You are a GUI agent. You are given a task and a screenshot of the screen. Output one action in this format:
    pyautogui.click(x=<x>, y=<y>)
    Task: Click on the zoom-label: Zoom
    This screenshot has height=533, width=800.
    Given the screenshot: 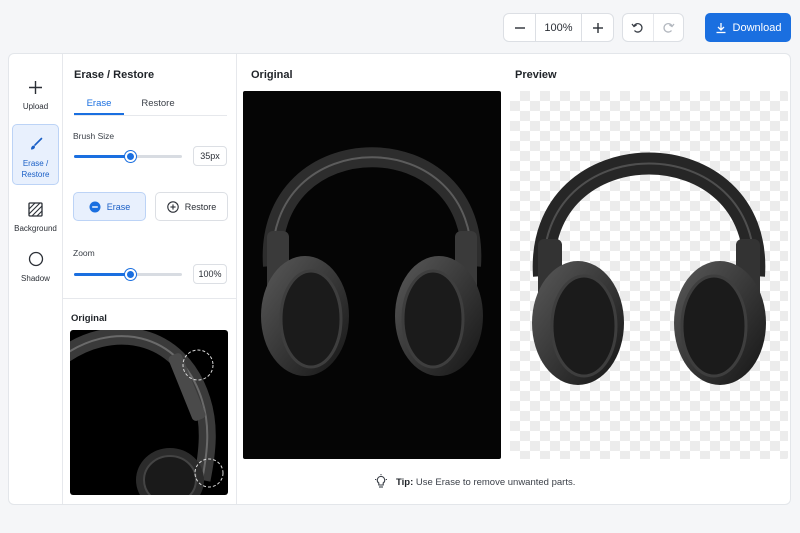 What is the action you would take?
    pyautogui.click(x=84, y=253)
    